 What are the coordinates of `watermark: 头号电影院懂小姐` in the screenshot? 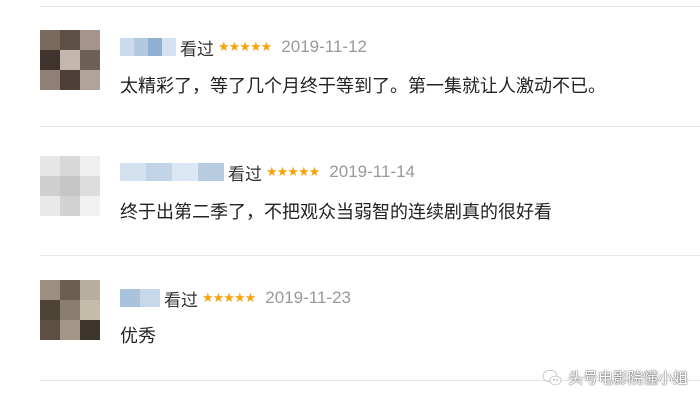 It's located at (615, 377).